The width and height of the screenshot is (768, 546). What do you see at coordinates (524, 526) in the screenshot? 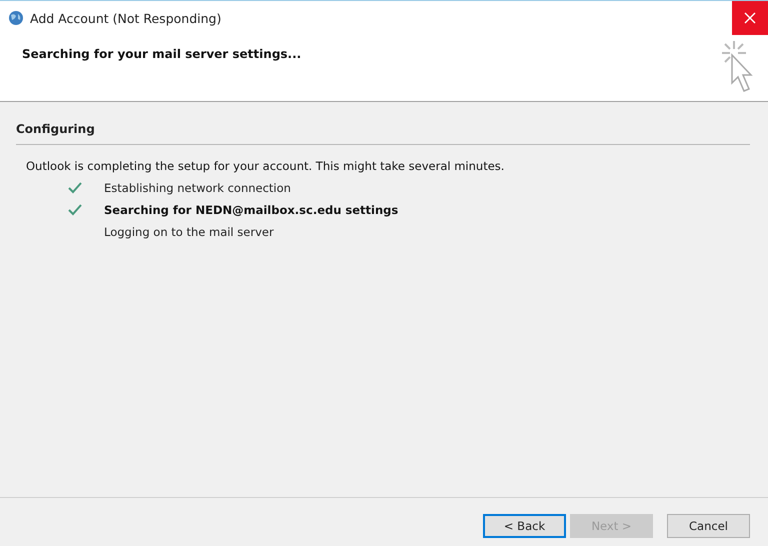
I see `dialog-button: < Back` at bounding box center [524, 526].